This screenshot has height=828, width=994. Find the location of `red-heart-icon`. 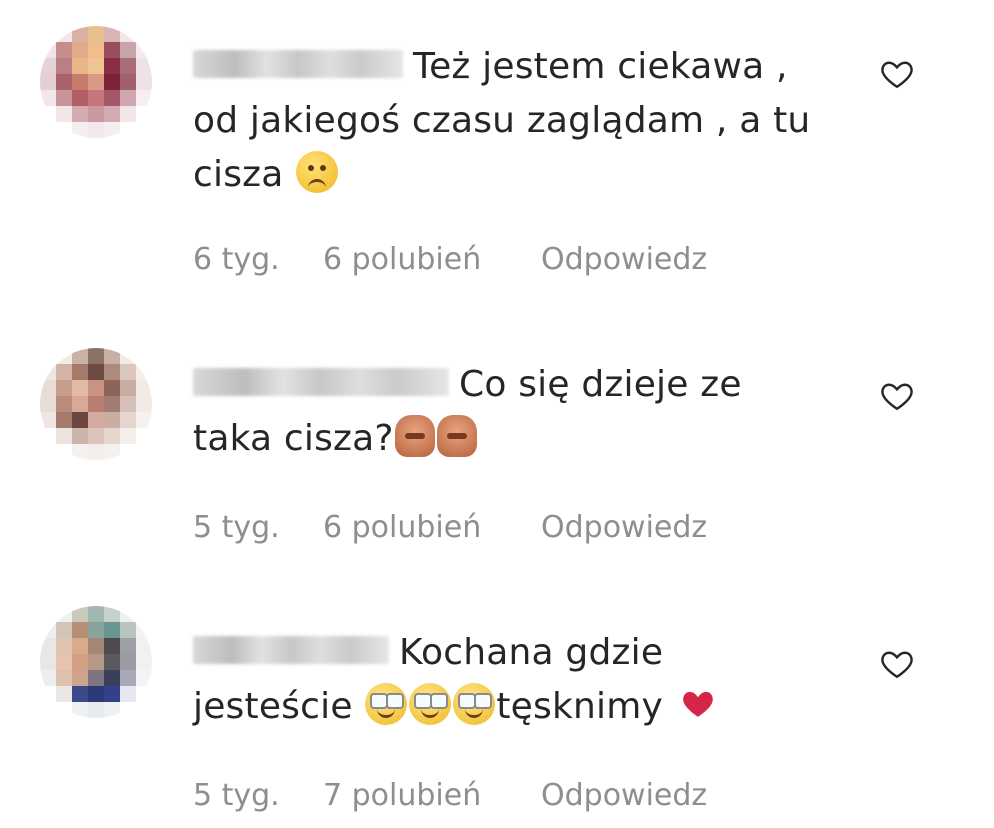

red-heart-icon is located at coordinates (697, 704).